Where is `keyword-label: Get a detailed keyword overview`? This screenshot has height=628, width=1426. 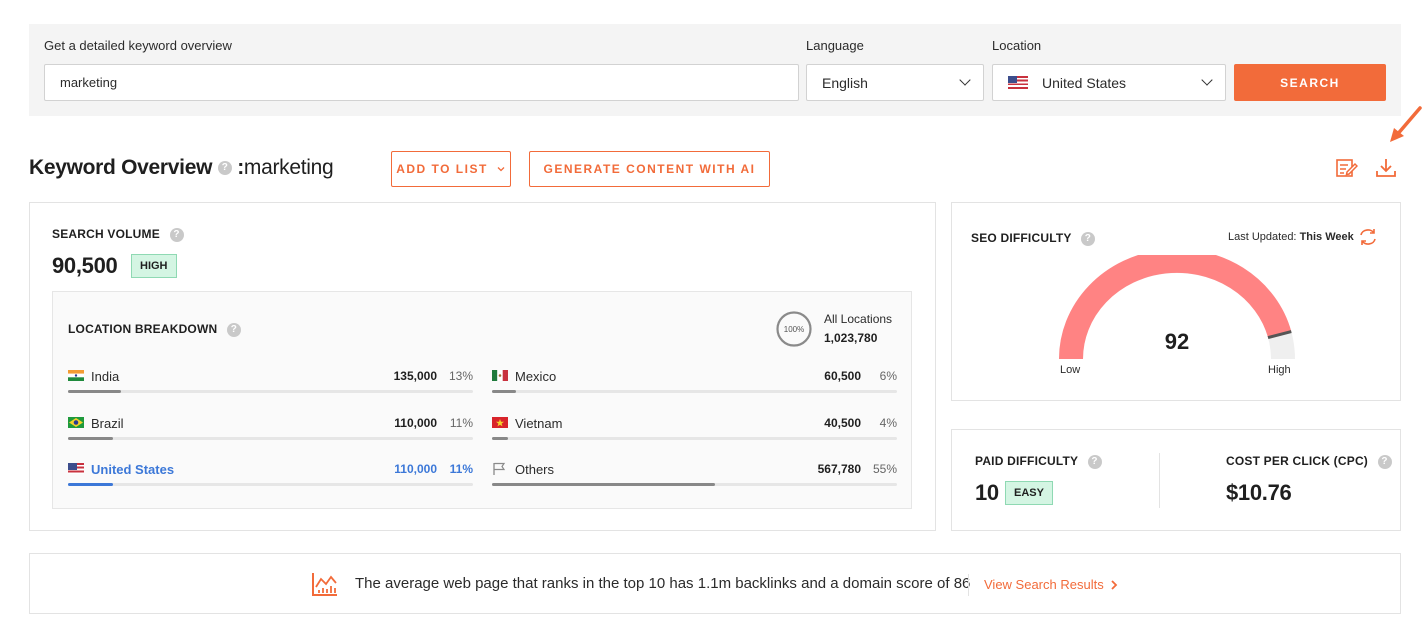
keyword-label: Get a detailed keyword overview is located at coordinates (138, 45).